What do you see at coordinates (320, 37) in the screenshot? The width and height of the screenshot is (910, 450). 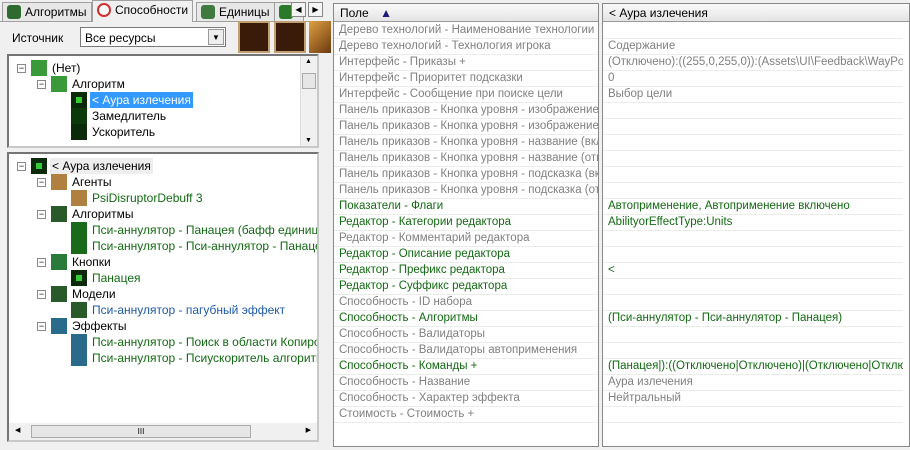 I see `agent-view-button` at bounding box center [320, 37].